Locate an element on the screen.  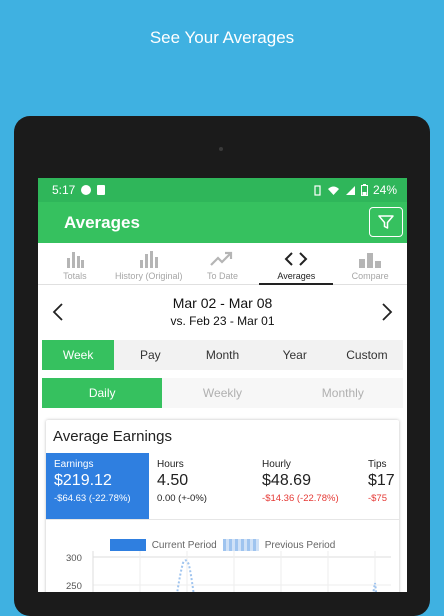
compare-bars-icon is located at coordinates (370, 260).